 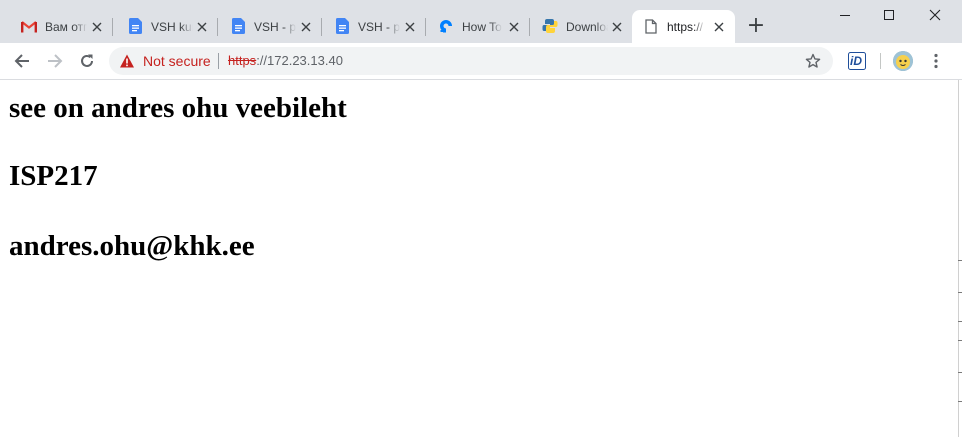 What do you see at coordinates (446, 26) in the screenshot?
I see `digitalocean-icon` at bounding box center [446, 26].